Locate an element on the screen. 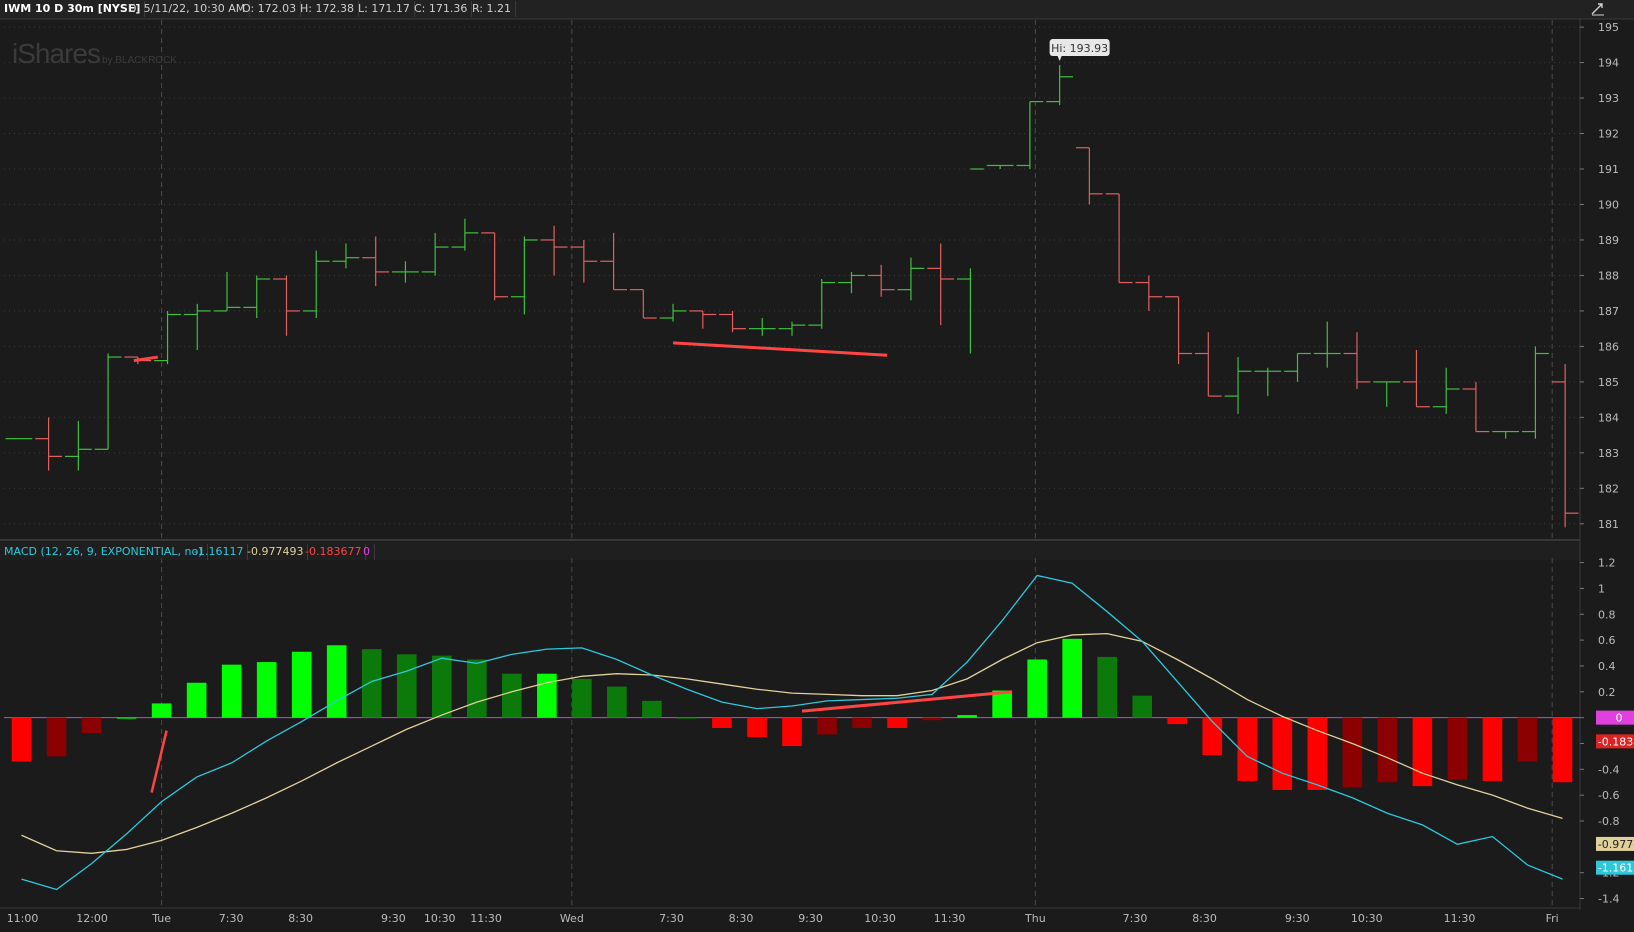  macd-tick-label: 1.2 is located at coordinates (1607, 563).